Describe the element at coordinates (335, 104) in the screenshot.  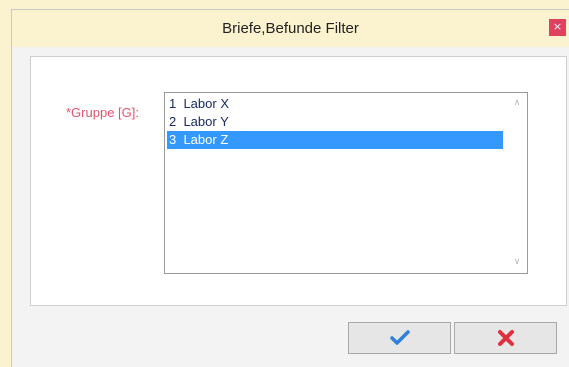
I see `list-item-labor-x: 1 Labor X` at that location.